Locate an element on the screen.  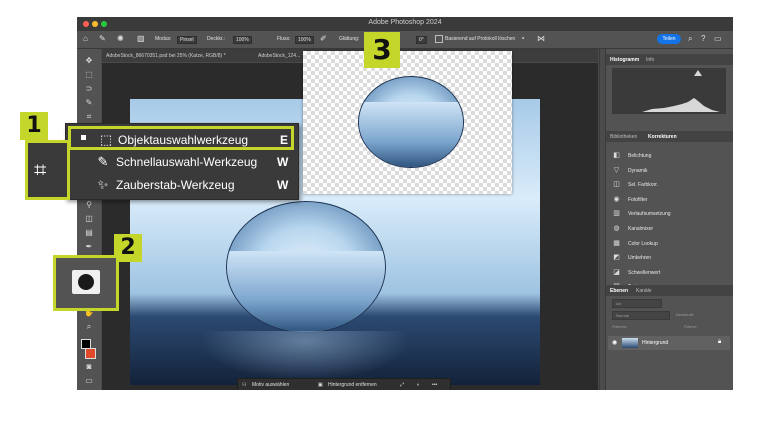
adjustment-item: ▥ Verlaufsumsetzung is located at coordinates (667, 214).